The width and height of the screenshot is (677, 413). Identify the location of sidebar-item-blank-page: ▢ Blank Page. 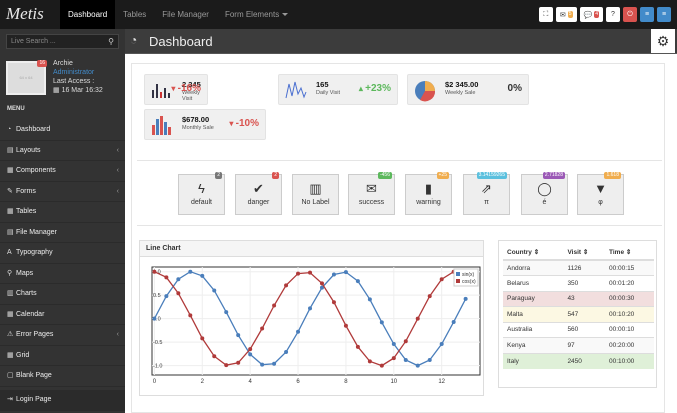
(62, 376).